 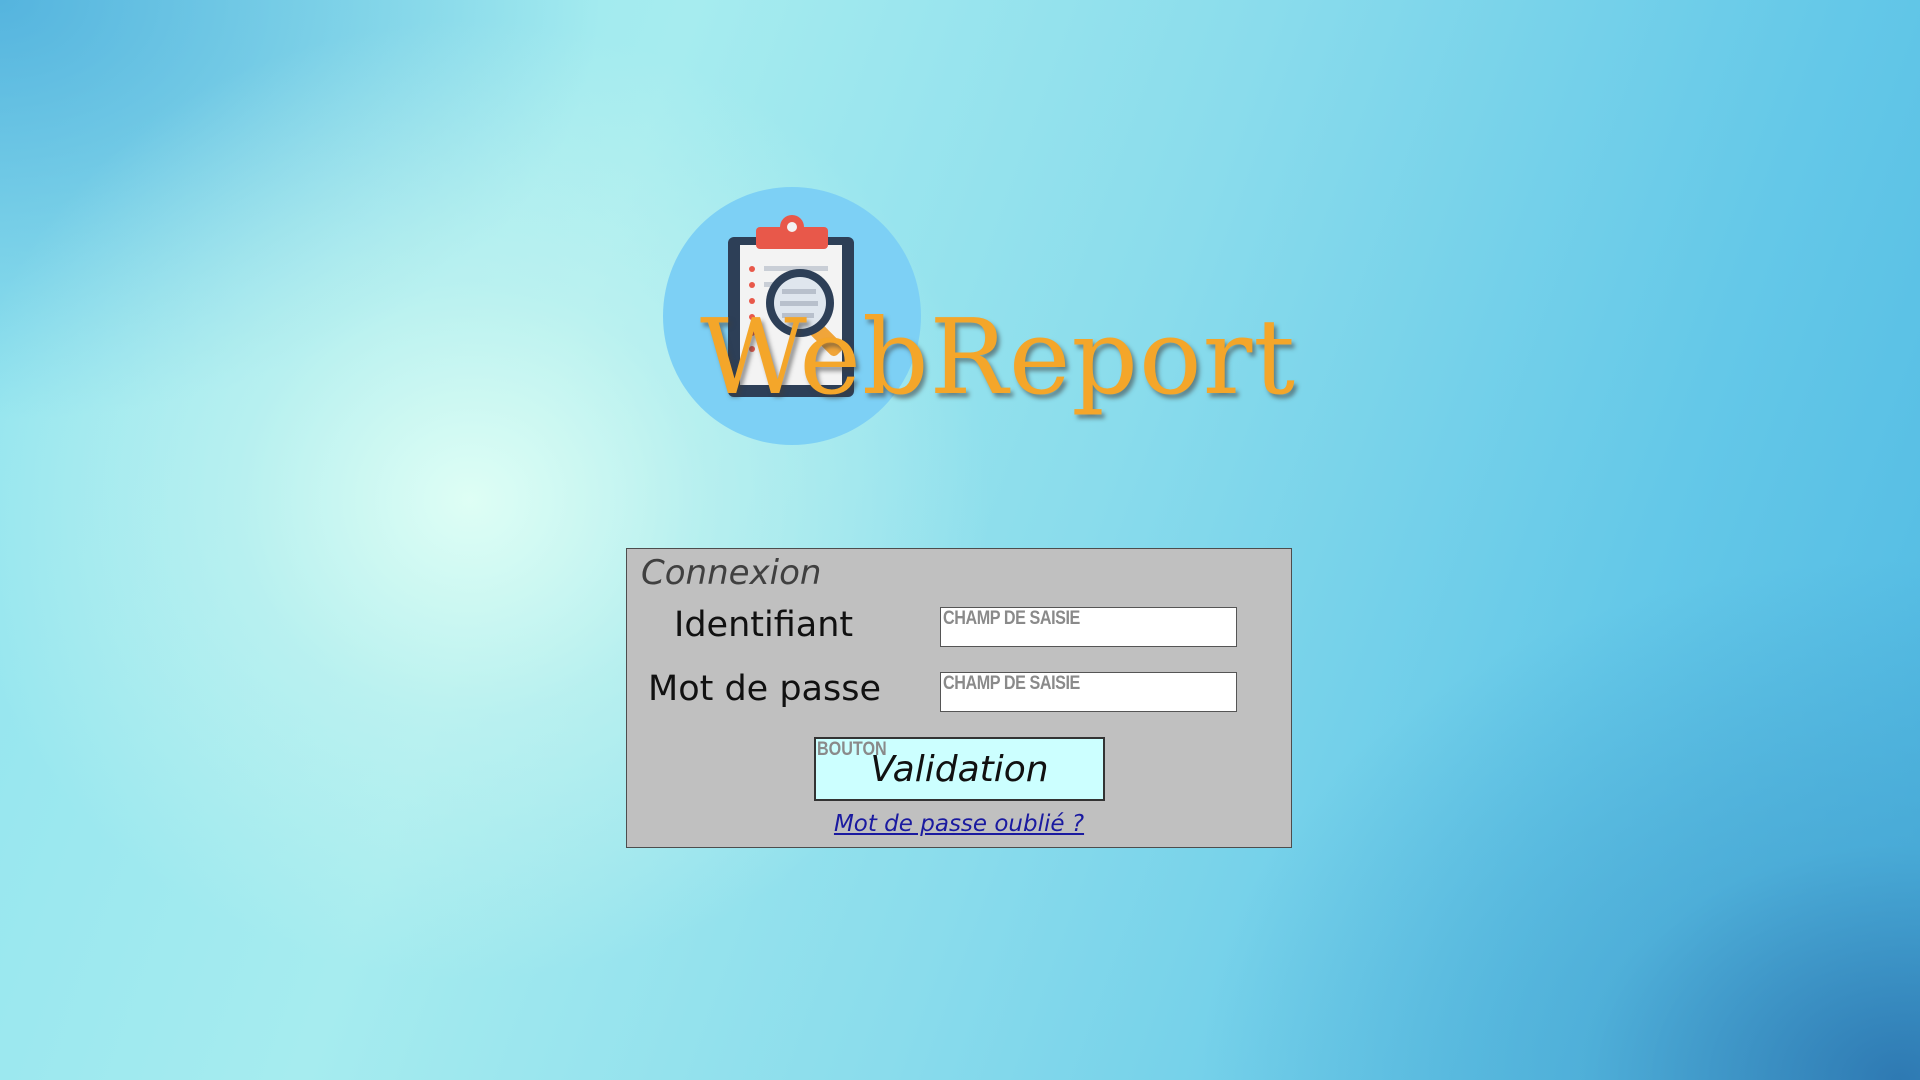 What do you see at coordinates (1011, 683) in the screenshot?
I see `password-placeholder: CHAMP DE SAISIE` at bounding box center [1011, 683].